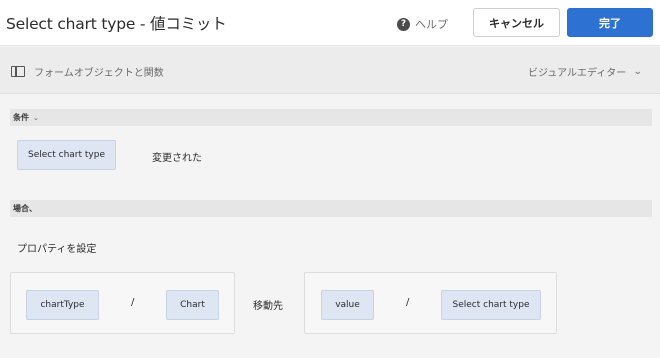 Image resolution: width=660 pixels, height=358 pixels. I want to click on help-label: ヘルプ, so click(431, 24).